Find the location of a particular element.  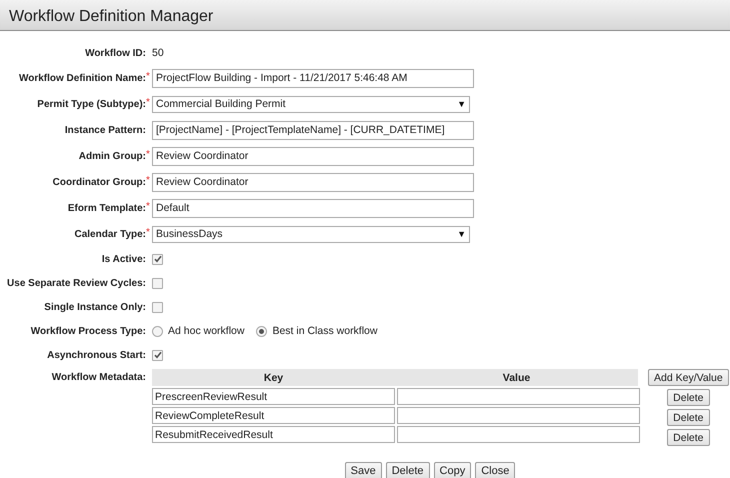

field-label: Is Active: is located at coordinates (123, 259).